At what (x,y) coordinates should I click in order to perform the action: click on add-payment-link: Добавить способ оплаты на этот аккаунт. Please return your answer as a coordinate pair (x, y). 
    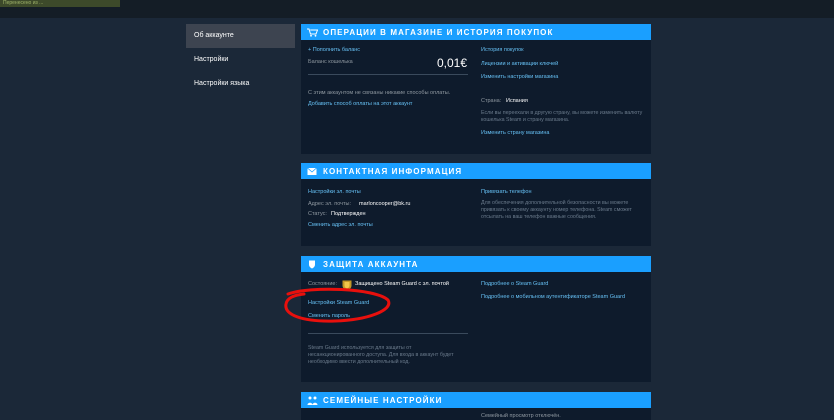
    Looking at the image, I should click on (360, 104).